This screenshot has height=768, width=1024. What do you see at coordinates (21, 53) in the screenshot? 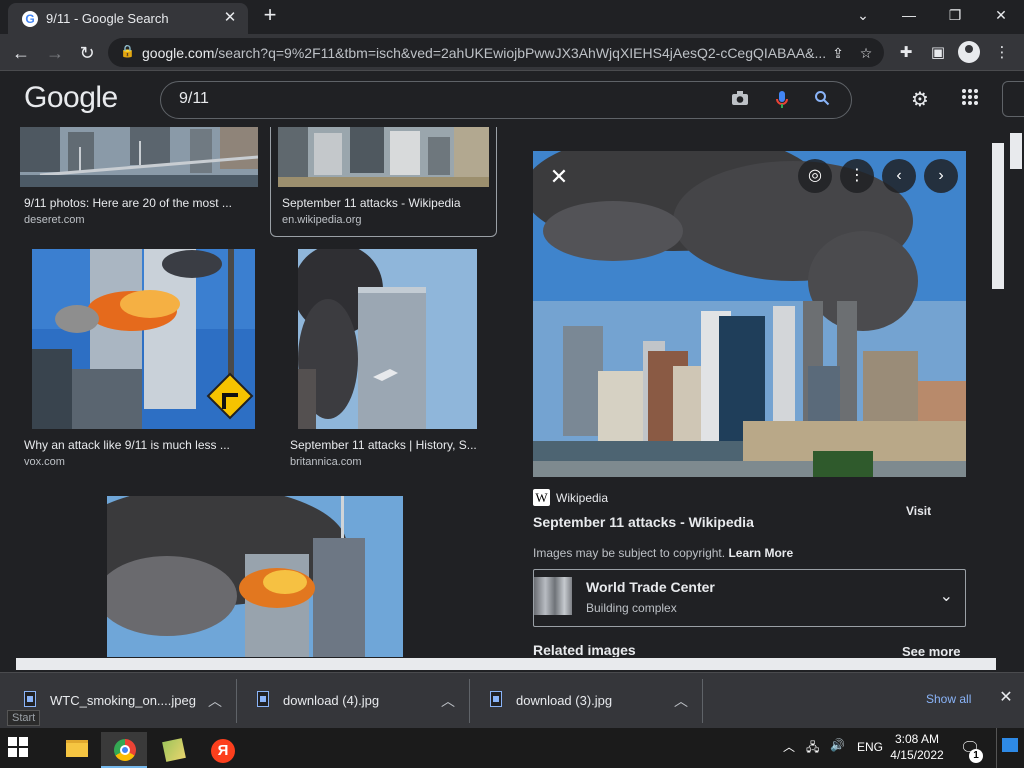
I see `back-icon: ←` at bounding box center [21, 53].